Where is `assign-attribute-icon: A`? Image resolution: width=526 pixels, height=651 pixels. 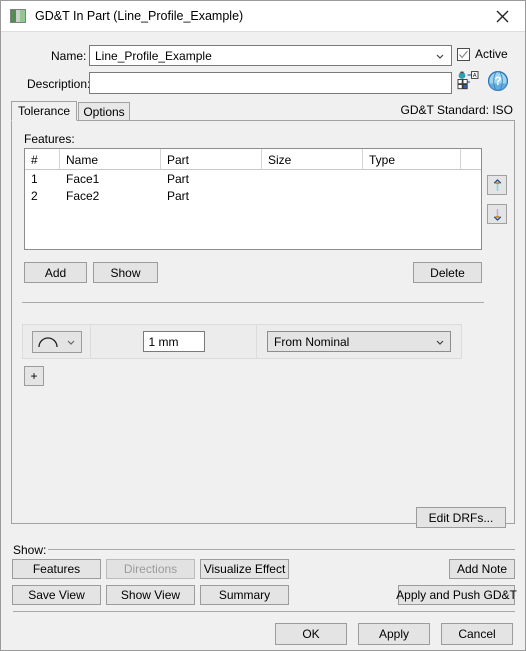 assign-attribute-icon: A is located at coordinates (468, 81).